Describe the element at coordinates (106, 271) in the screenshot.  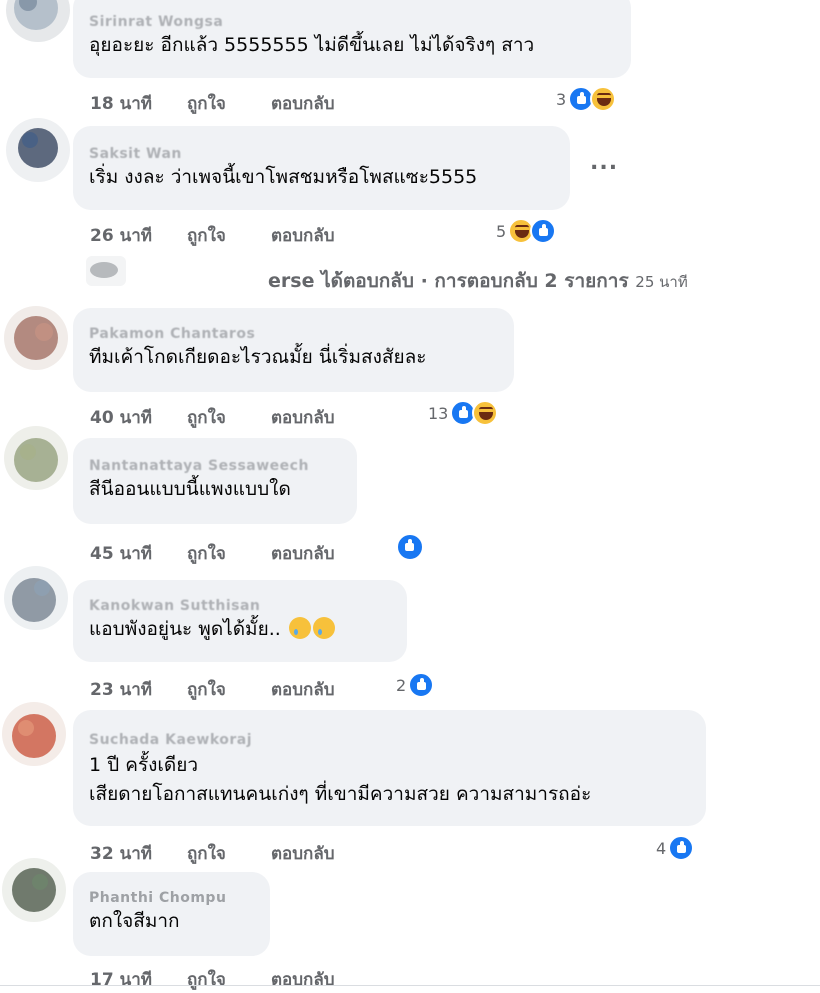
I see `reply-avatar` at that location.